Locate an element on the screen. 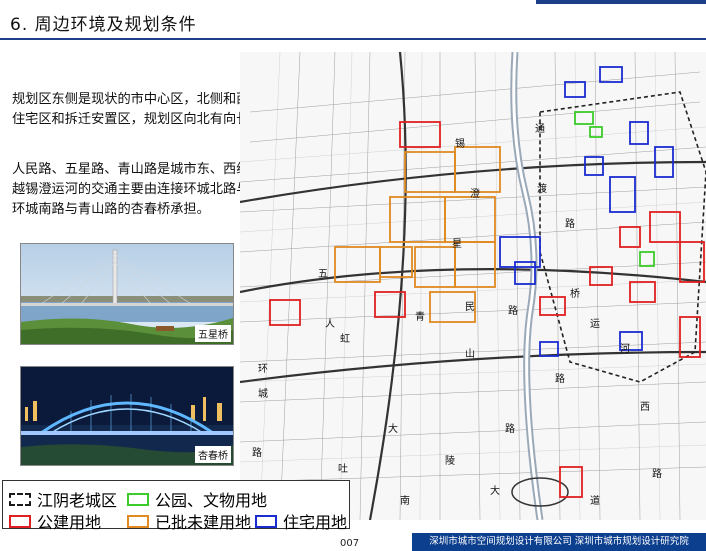  map-label: 吐 is located at coordinates (343, 469).